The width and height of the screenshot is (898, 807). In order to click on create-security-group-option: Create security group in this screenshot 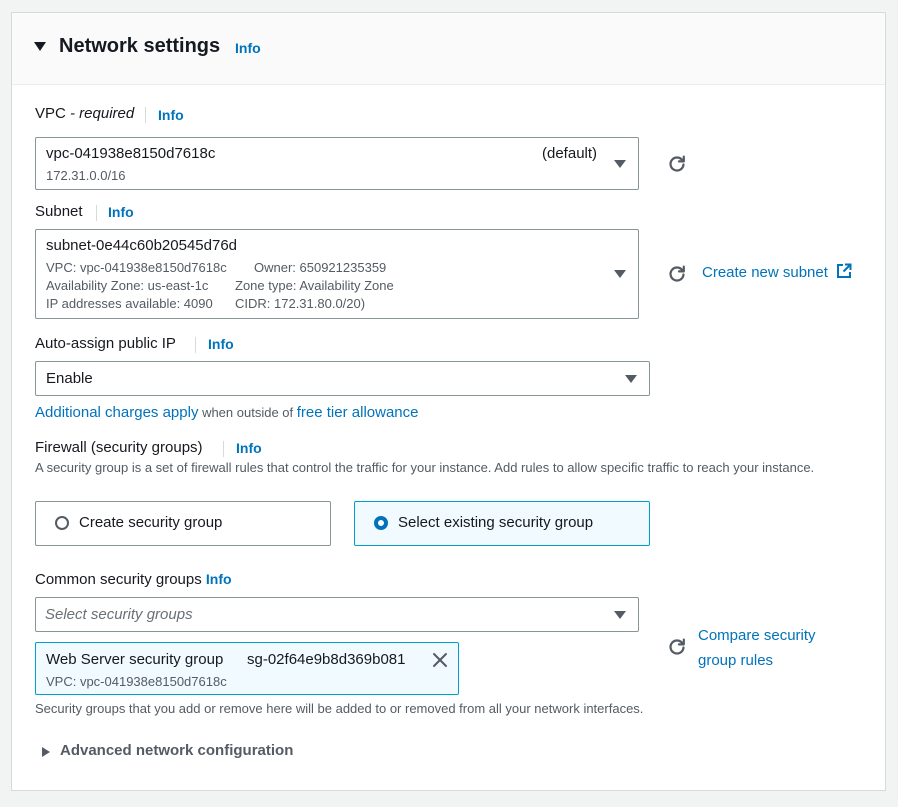, I will do `click(183, 523)`.